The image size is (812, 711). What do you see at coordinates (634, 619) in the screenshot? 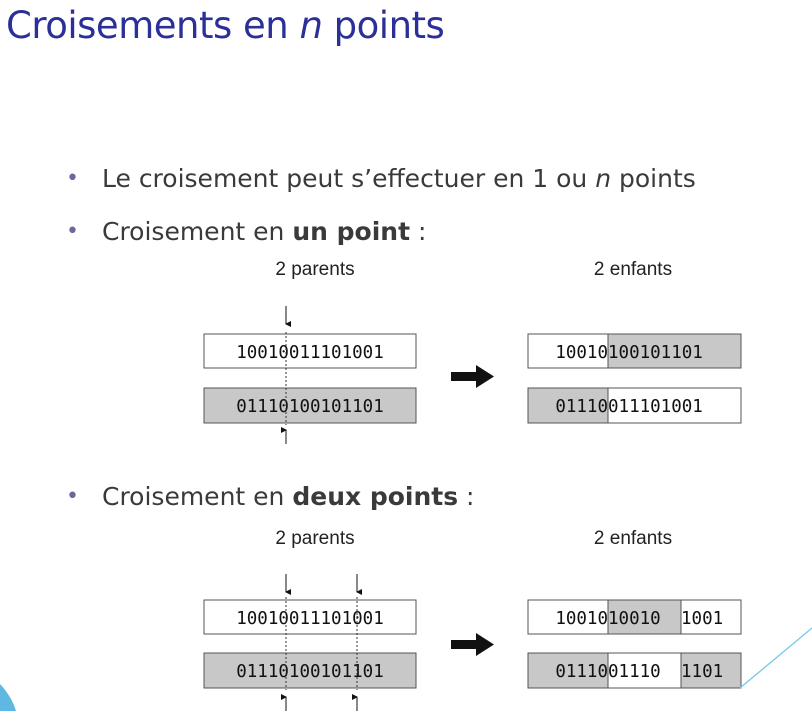
I see `child-1-bits-b: 10010` at bounding box center [634, 619].